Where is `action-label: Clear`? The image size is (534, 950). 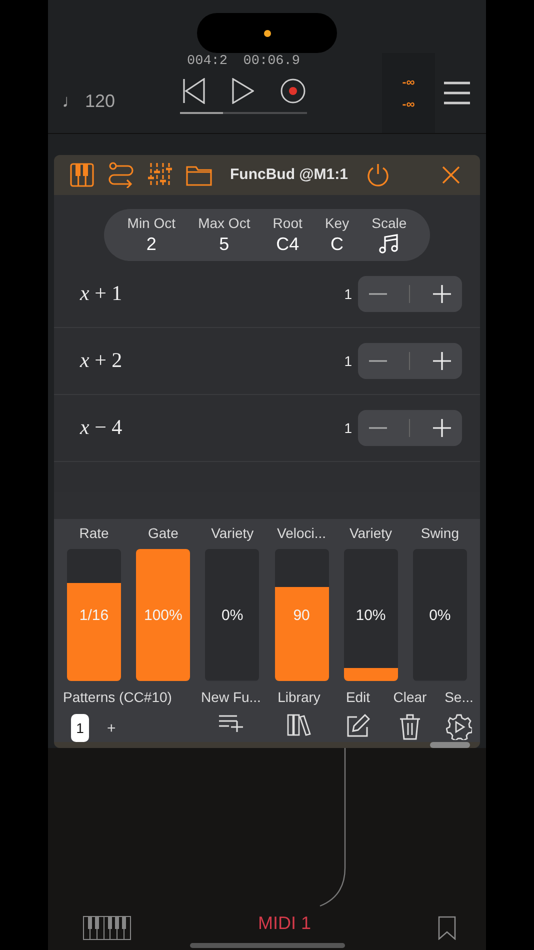
action-label: Clear is located at coordinates (410, 697).